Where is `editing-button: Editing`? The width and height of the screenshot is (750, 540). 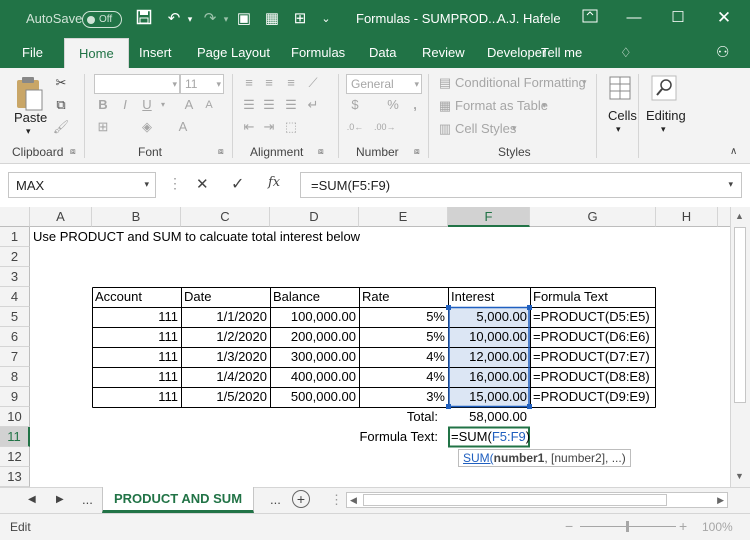 editing-button: Editing is located at coordinates (666, 115).